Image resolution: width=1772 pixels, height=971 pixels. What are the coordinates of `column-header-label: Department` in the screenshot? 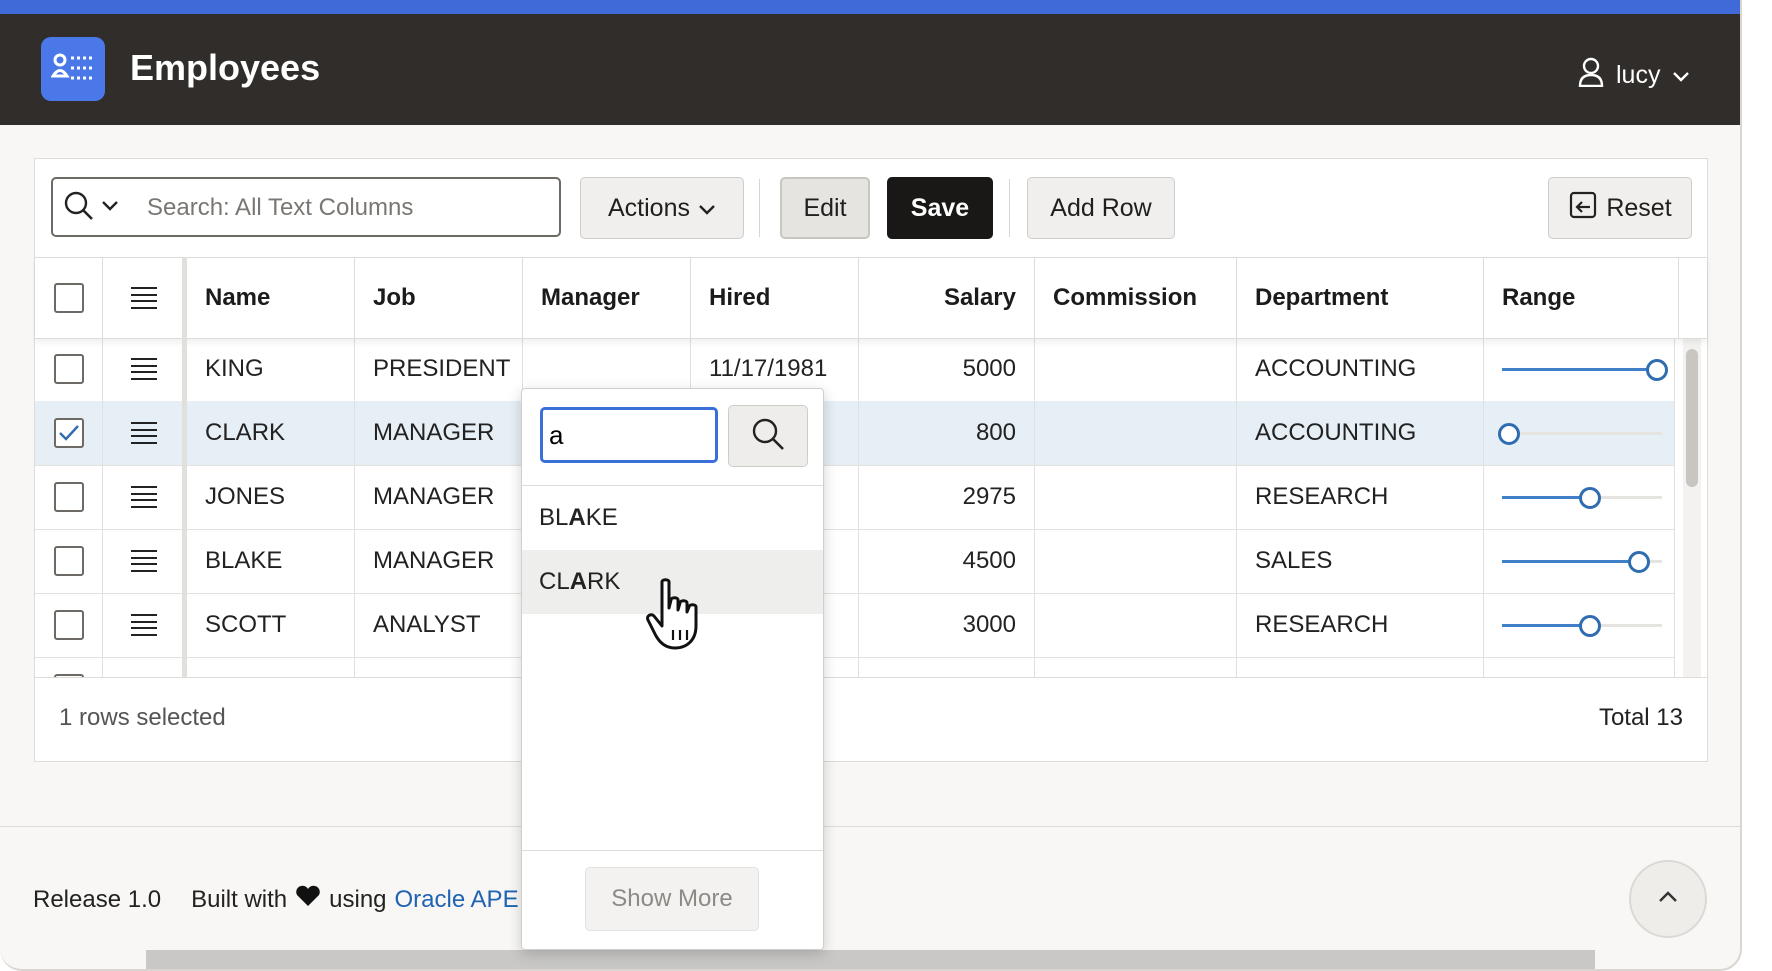 It's located at (1322, 297).